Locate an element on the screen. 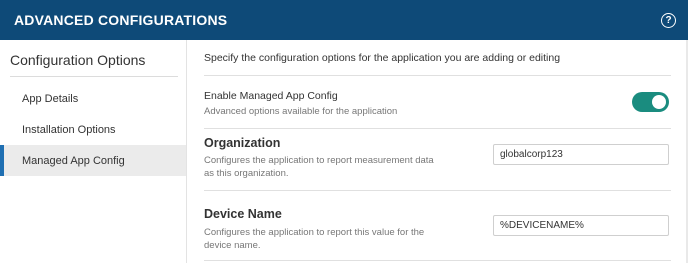 Image resolution: width=688 pixels, height=263 pixels. organization-title: Organization is located at coordinates (242, 143).